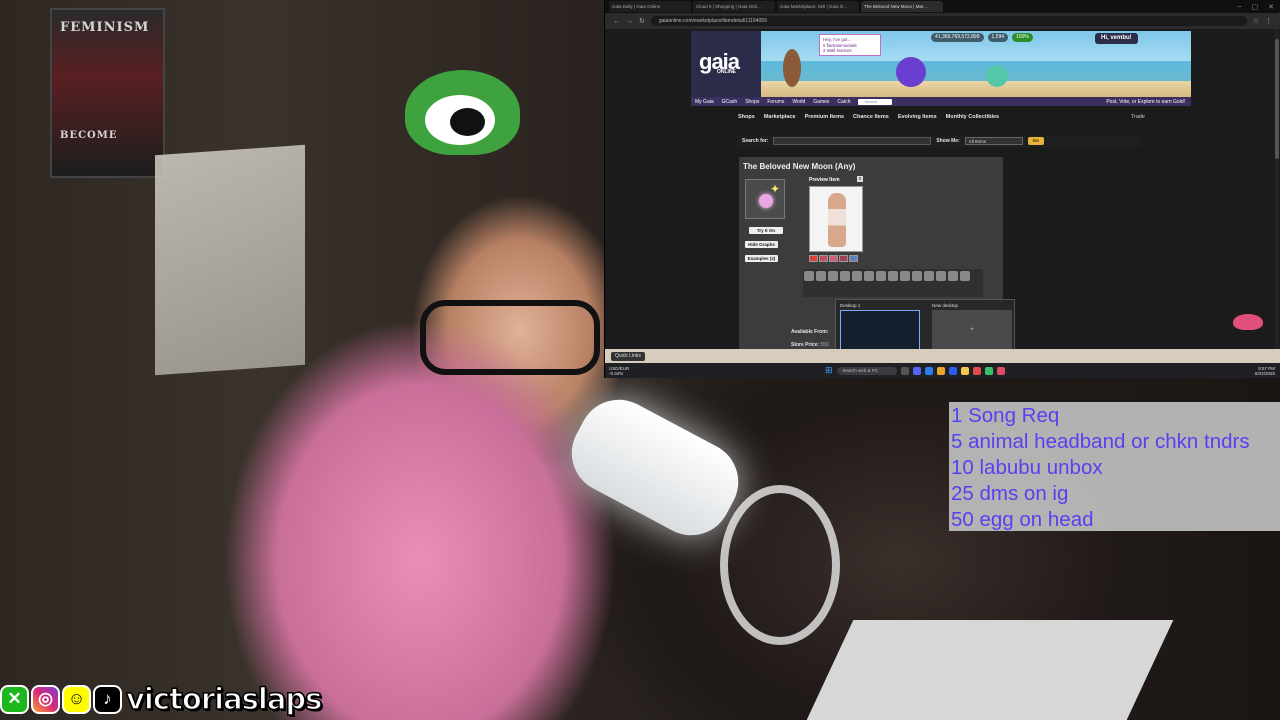 The image size is (1280, 720). I want to click on scroll-thumb, so click(1277, 99).